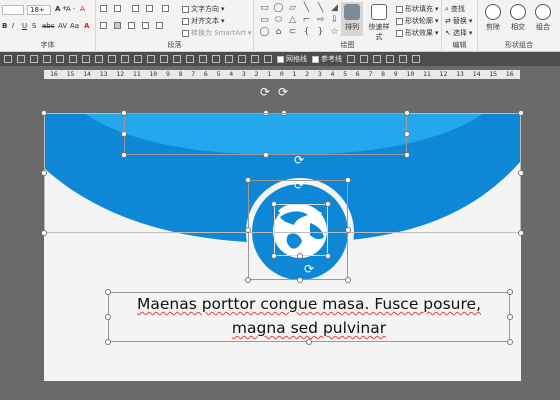 The height and width of the screenshot is (400, 560). What do you see at coordinates (320, 20) in the screenshot?
I see `shape-item: ⇨` at bounding box center [320, 20].